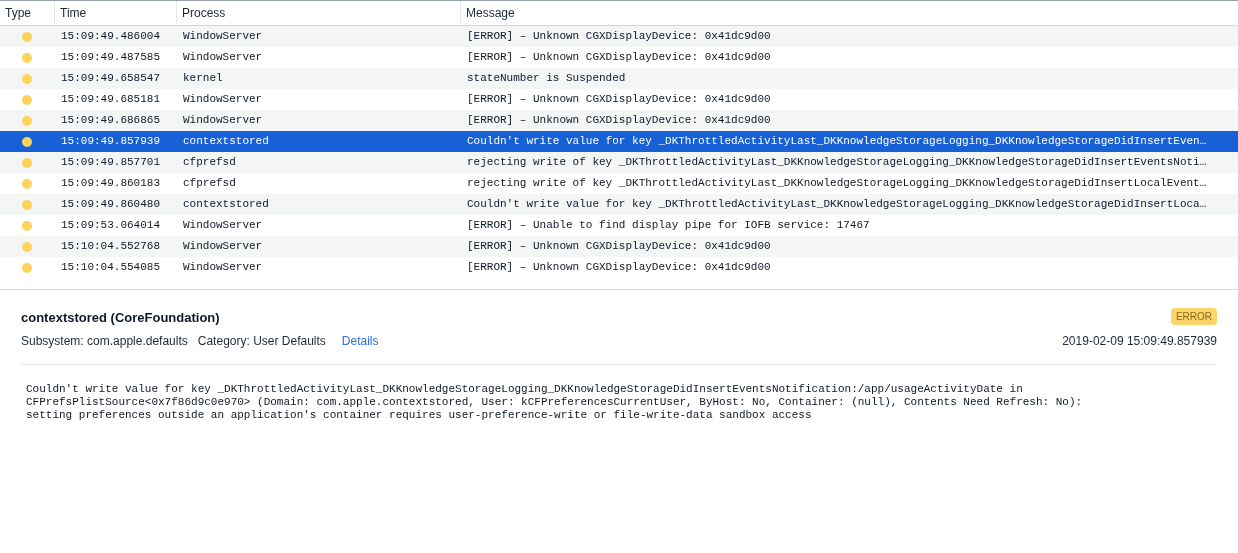  Describe the element at coordinates (111, 246) in the screenshot. I see `time-cell: 15:10:04.552768` at that location.